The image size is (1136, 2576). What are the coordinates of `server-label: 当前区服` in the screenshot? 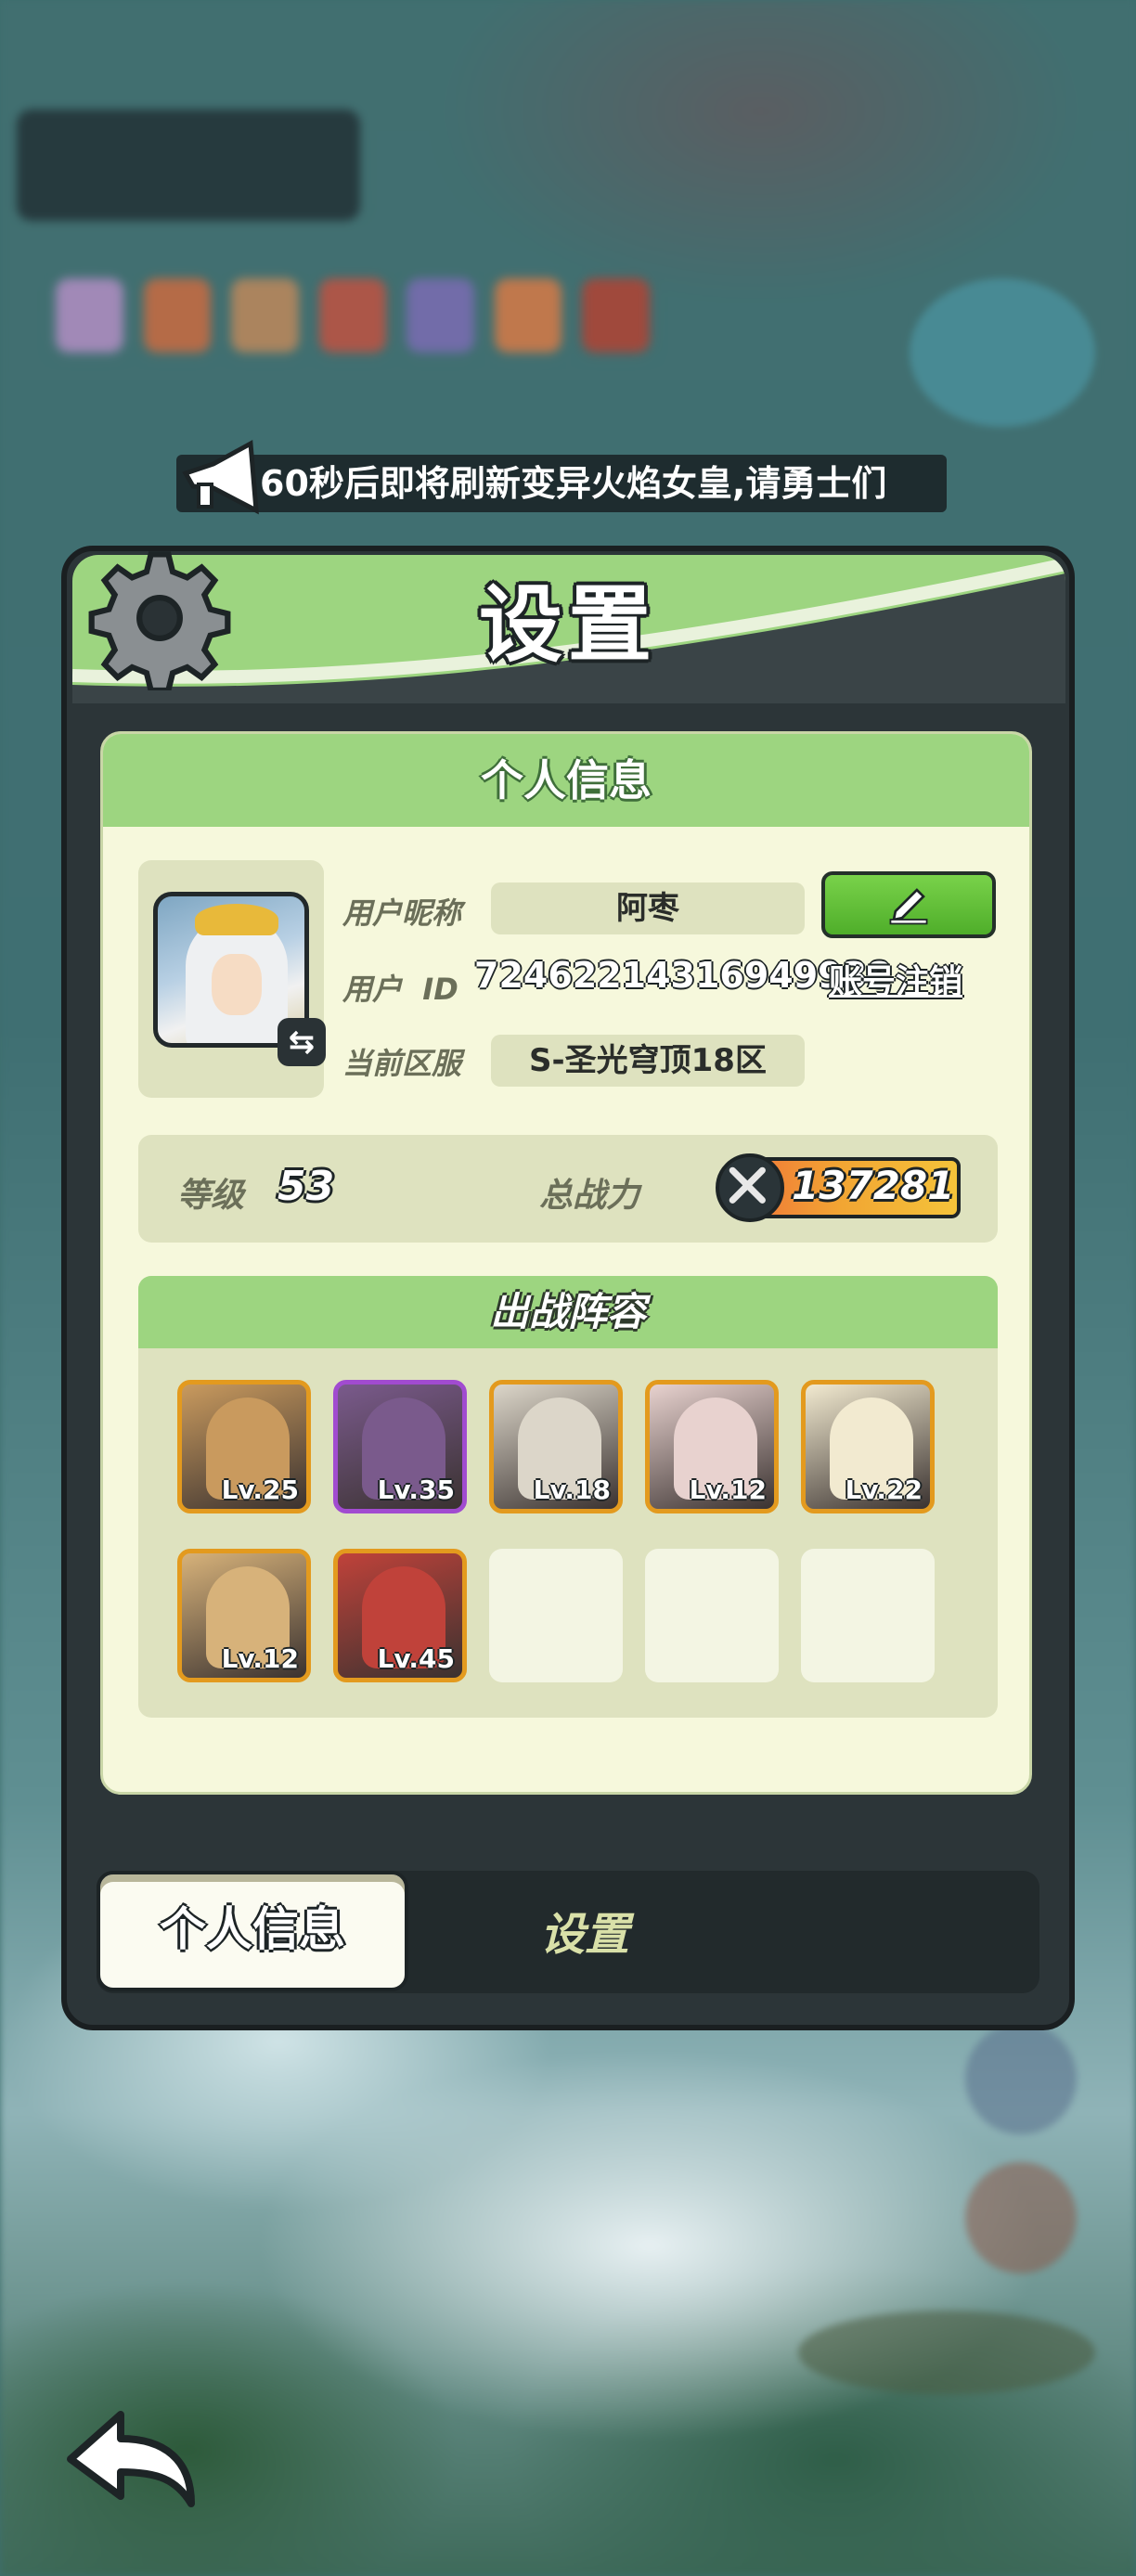 It's located at (402, 1063).